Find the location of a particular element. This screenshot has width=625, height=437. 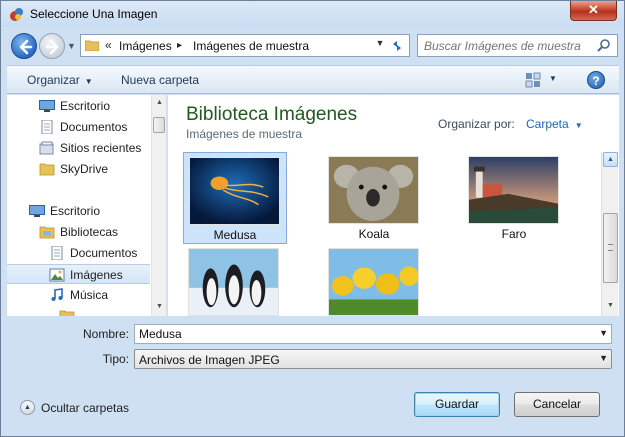

nav-item-imagenes: Imágenes is located at coordinates (78, 274).